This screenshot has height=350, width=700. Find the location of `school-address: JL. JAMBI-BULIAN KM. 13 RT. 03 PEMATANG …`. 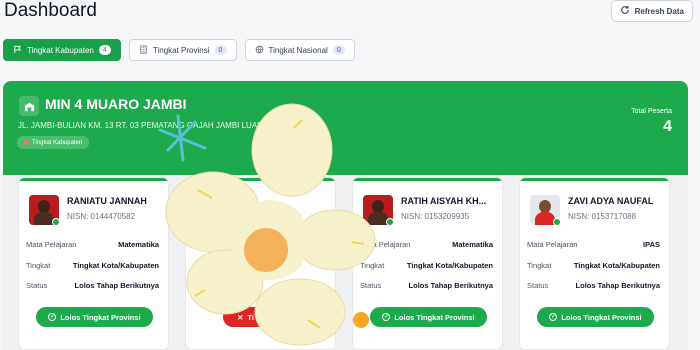

school-address: JL. JAMBI-BULIAN KM. 13 RT. 03 PEMATANG … is located at coordinates (167, 125).